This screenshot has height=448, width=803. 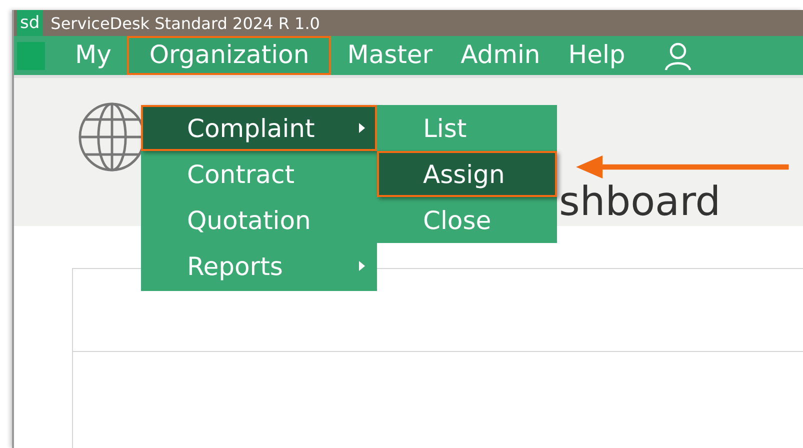 I want to click on menu-item: Admin, so click(x=500, y=55).